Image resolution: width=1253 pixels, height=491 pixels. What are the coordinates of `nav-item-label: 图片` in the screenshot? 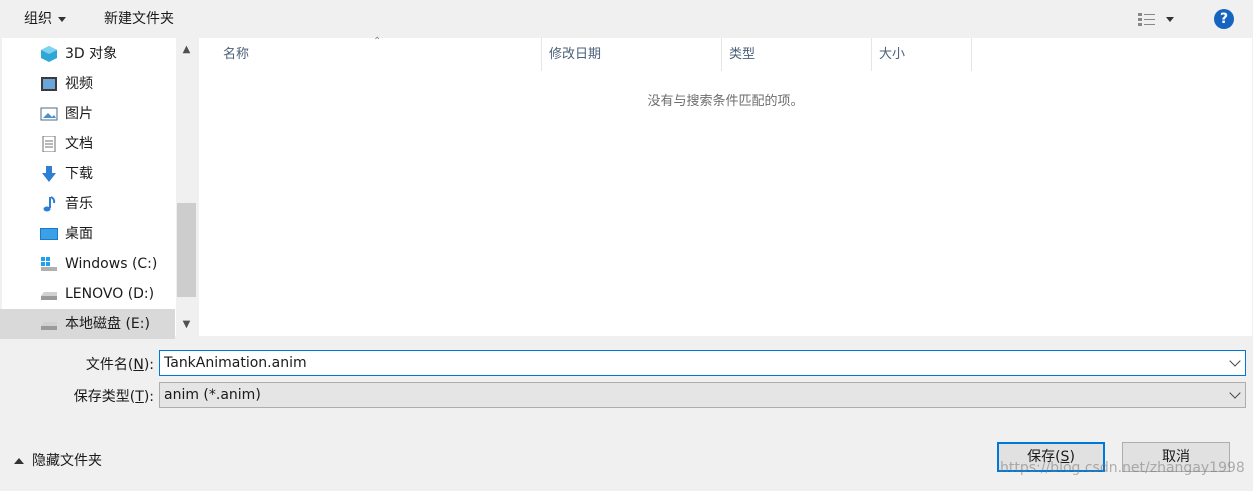 It's located at (79, 114).